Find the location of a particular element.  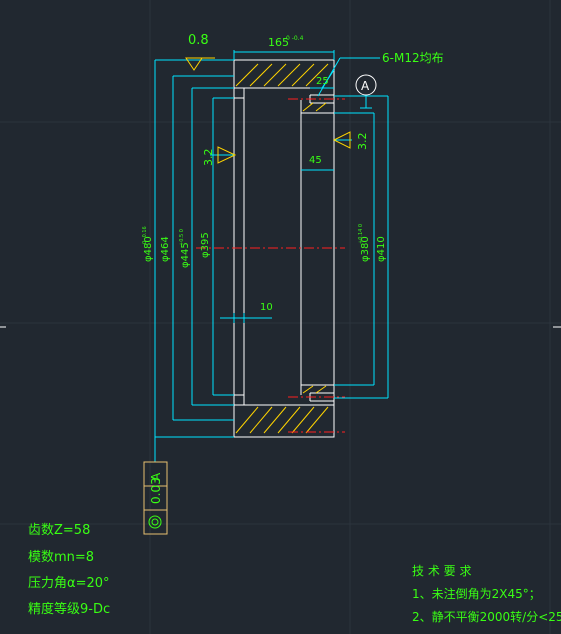

dia-480-tol: 0 -0.16 is located at coordinates (145, 235).